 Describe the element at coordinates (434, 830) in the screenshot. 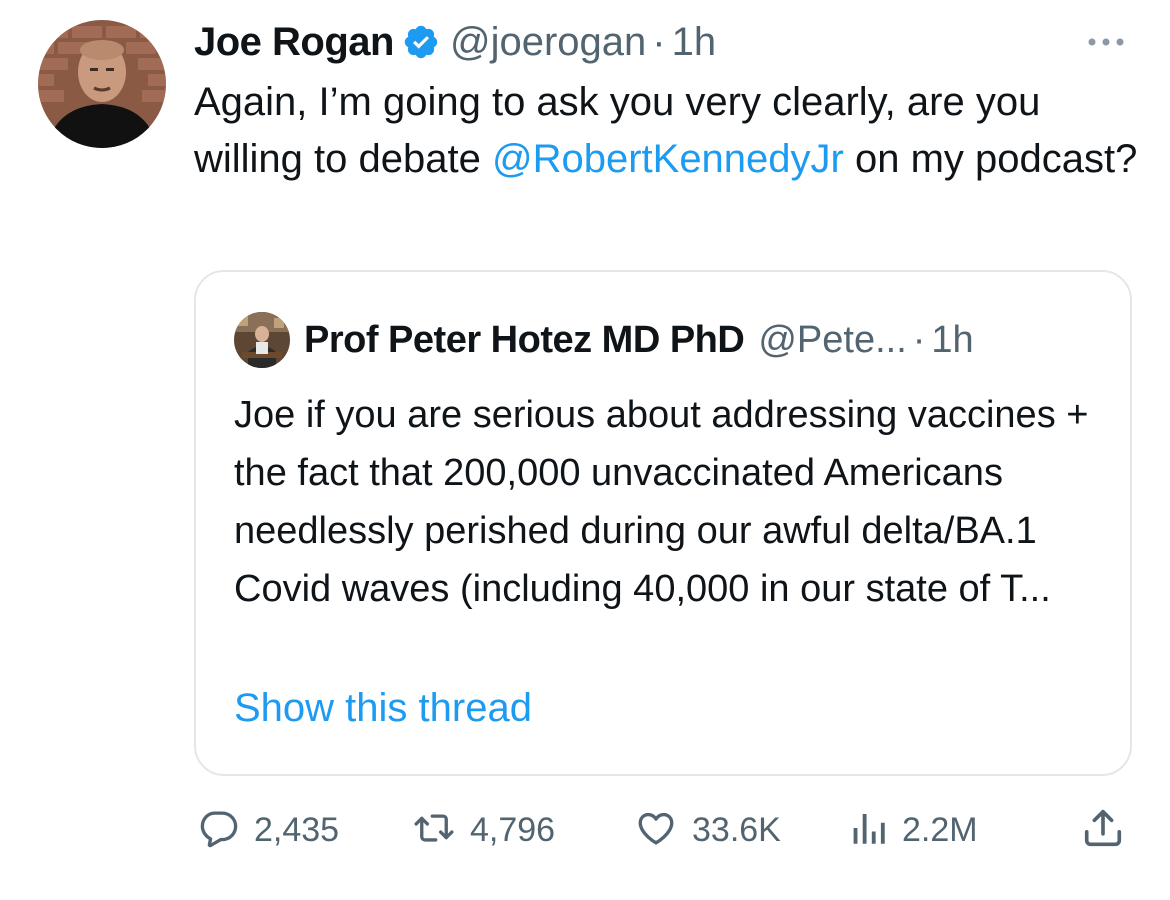

I see `retweet-icon` at that location.